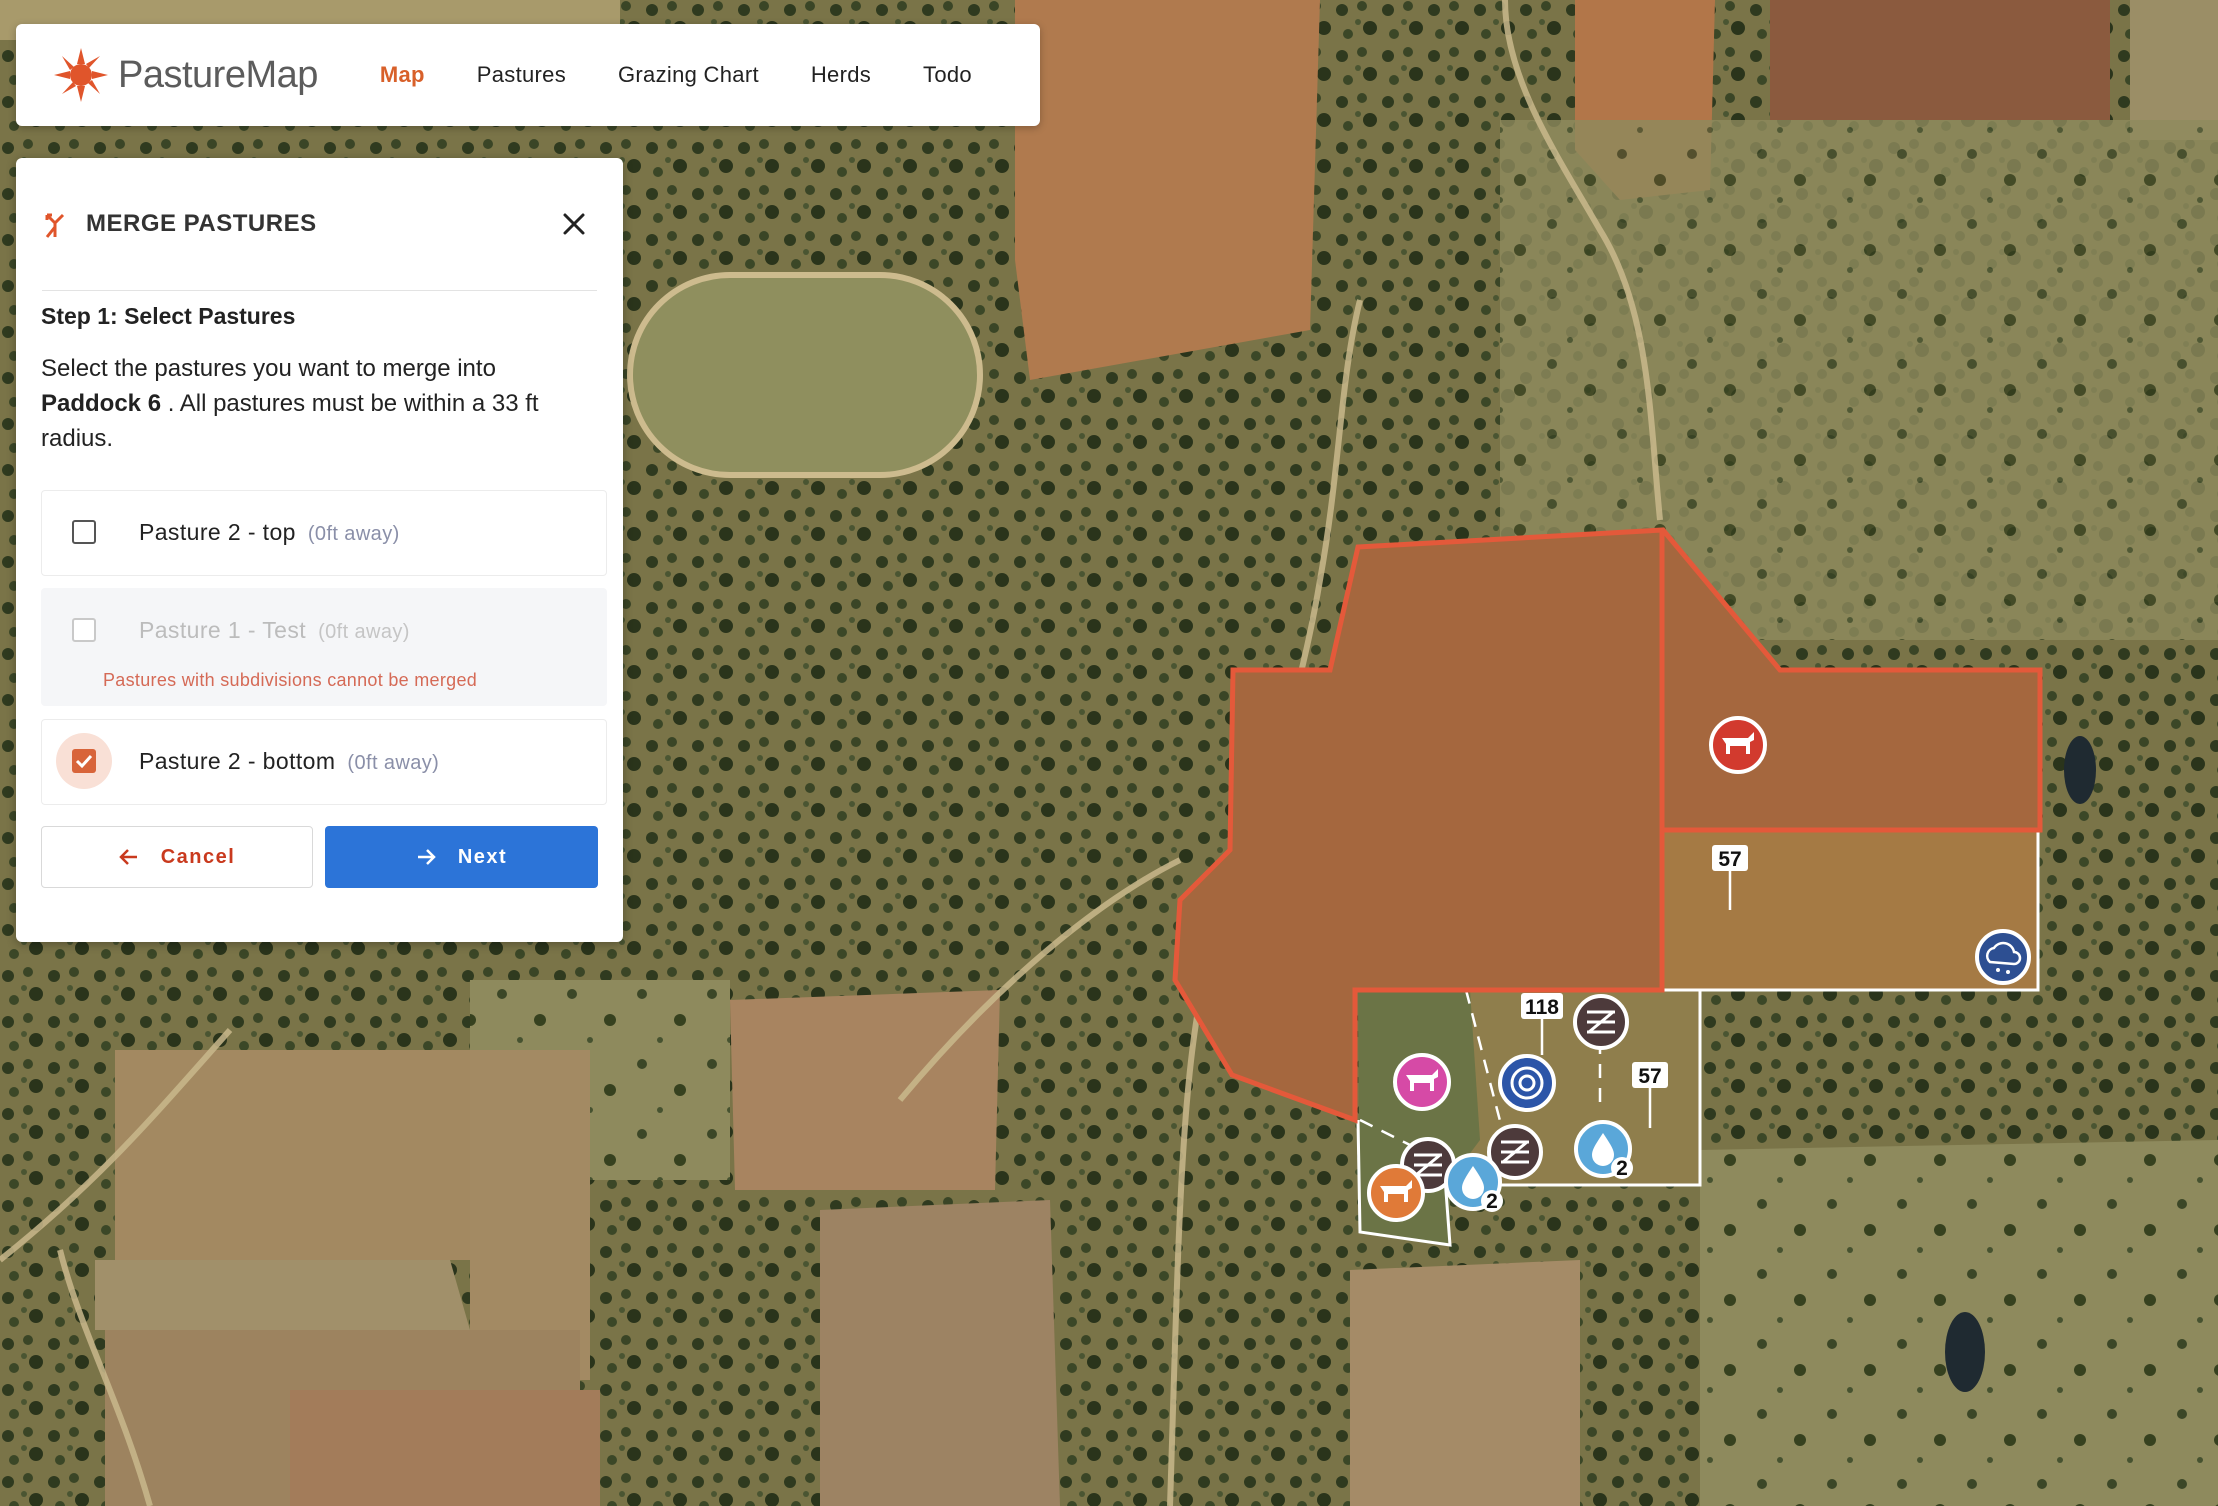 Image resolution: width=2218 pixels, height=1506 pixels. I want to click on pasture-option-label: Pasture 2 - top (0ft away), so click(269, 532).